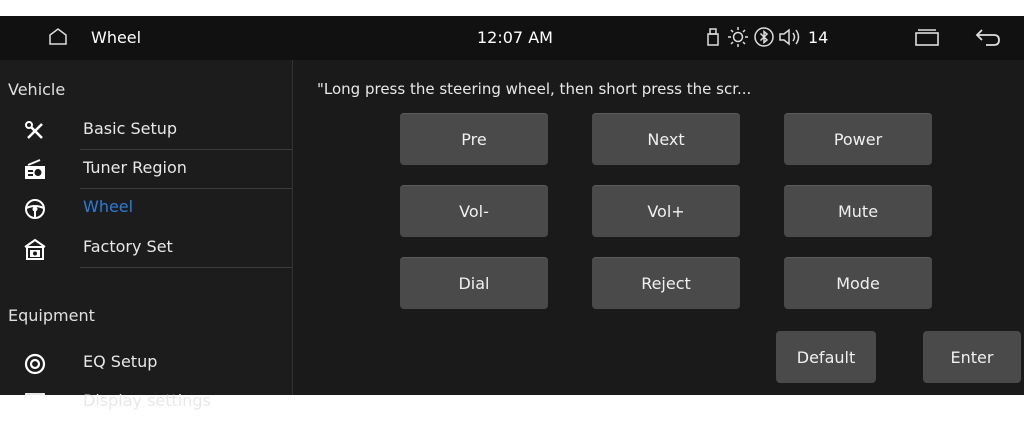  What do you see at coordinates (666, 211) in the screenshot?
I see `key-vol-up-button: Vol+` at bounding box center [666, 211].